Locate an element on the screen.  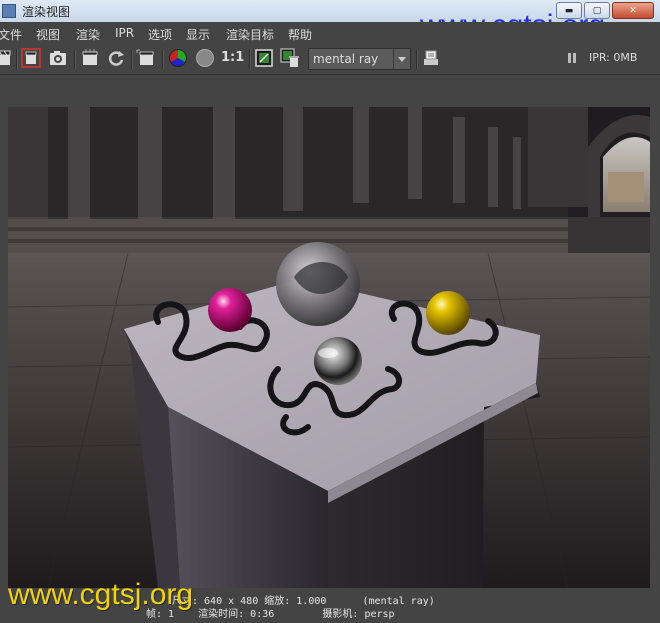
menu-ipr: IPR is located at coordinates (124, 33).